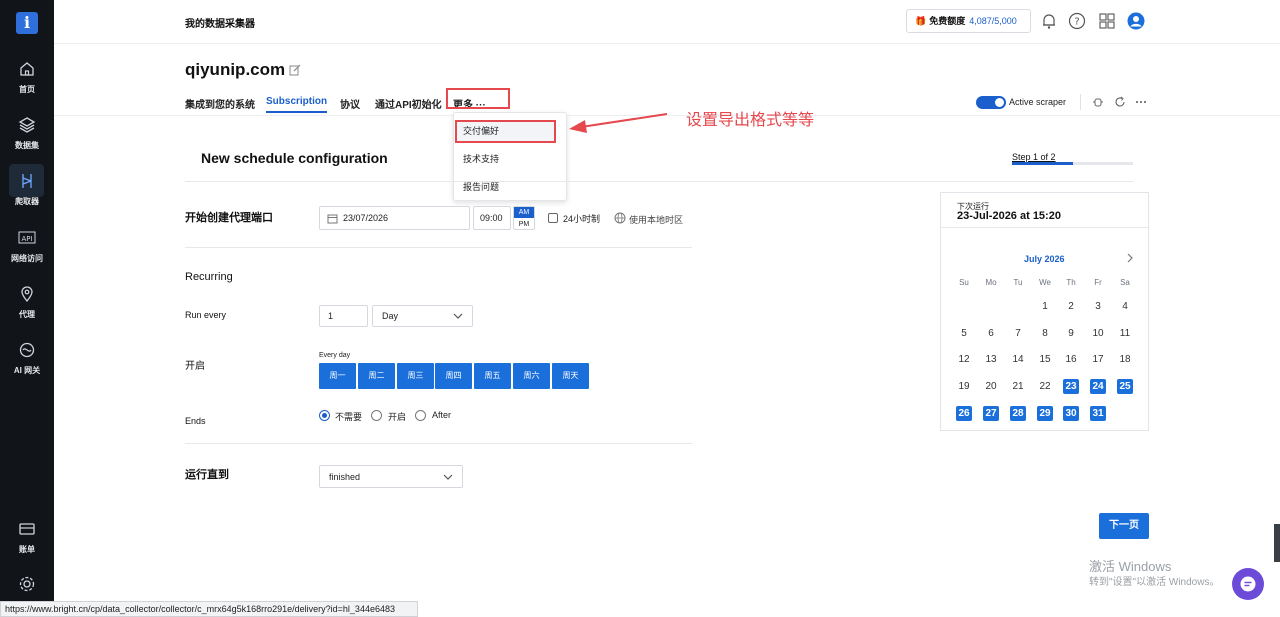  Describe the element at coordinates (295, 70) in the screenshot. I see `edit-icon` at that location.